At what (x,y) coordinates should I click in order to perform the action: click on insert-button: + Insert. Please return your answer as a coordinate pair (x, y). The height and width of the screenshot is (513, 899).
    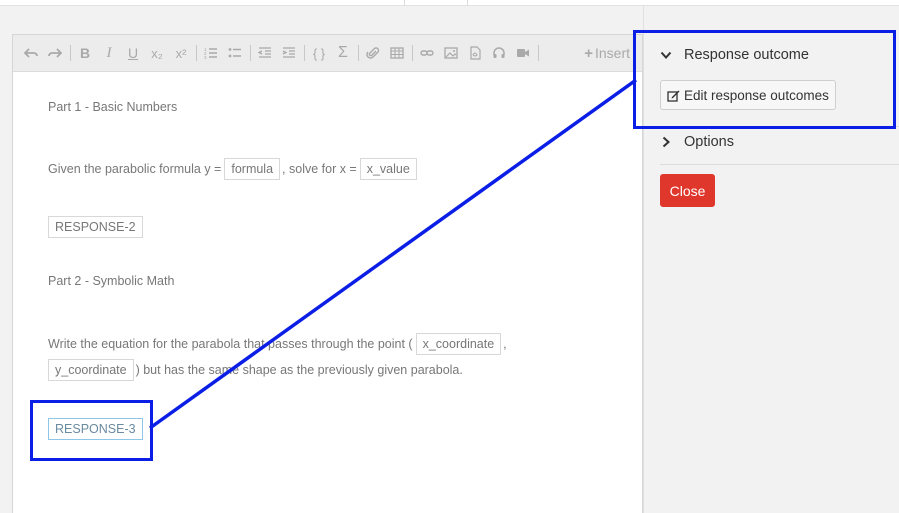
    Looking at the image, I should click on (607, 53).